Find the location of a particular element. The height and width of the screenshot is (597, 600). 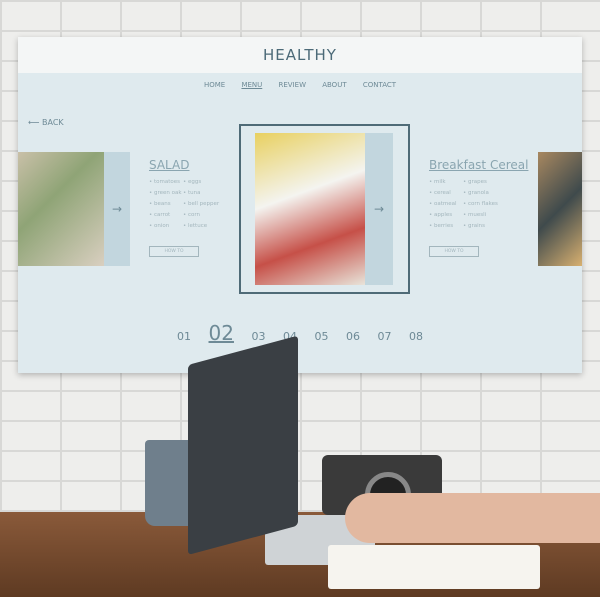

nav-menu: MENU is located at coordinates (251, 85).